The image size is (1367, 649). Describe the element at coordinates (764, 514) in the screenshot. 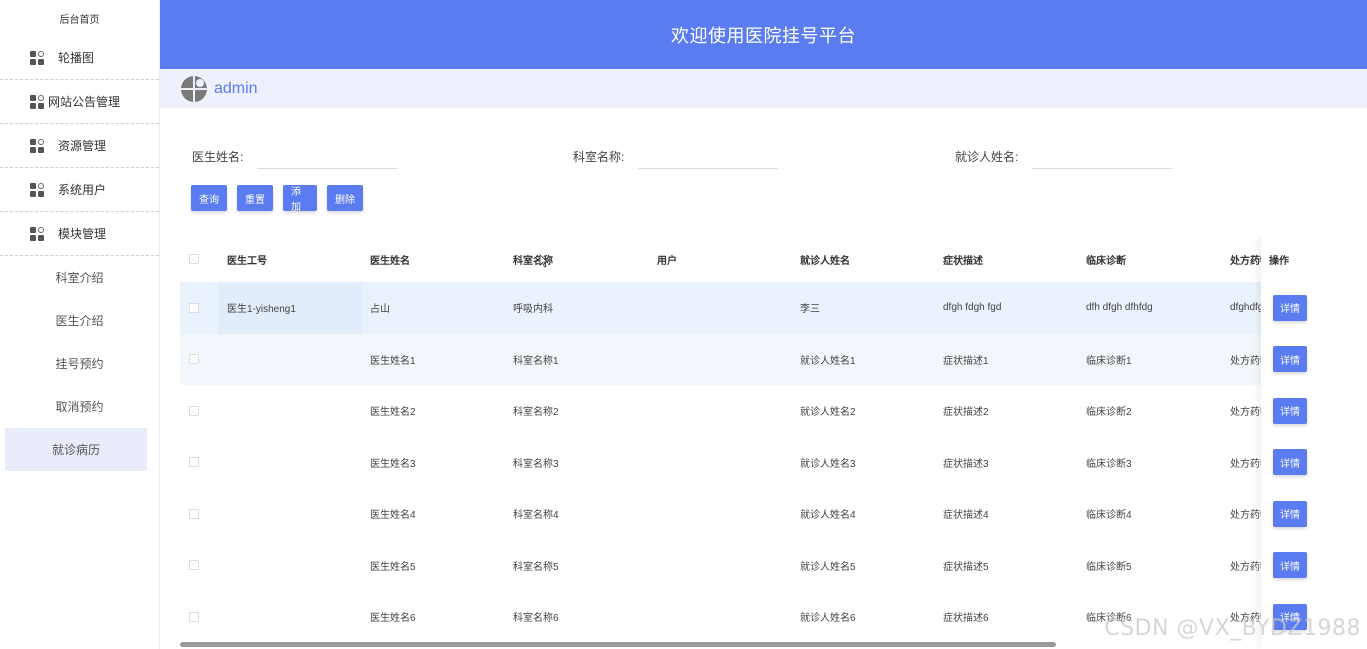

I see `table-row: 医生姓名4 科室名称4 就诊人姓名4 症状描述4 临床诊断4 处方药物4` at that location.